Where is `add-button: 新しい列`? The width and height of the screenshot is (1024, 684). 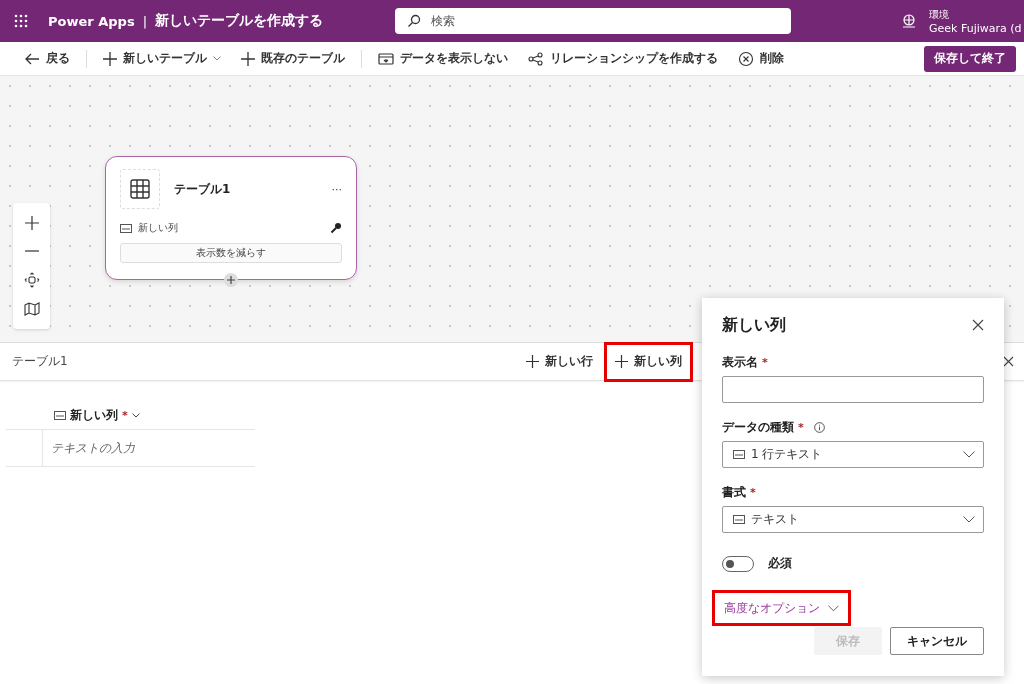 add-button: 新しい列 is located at coordinates (648, 361).